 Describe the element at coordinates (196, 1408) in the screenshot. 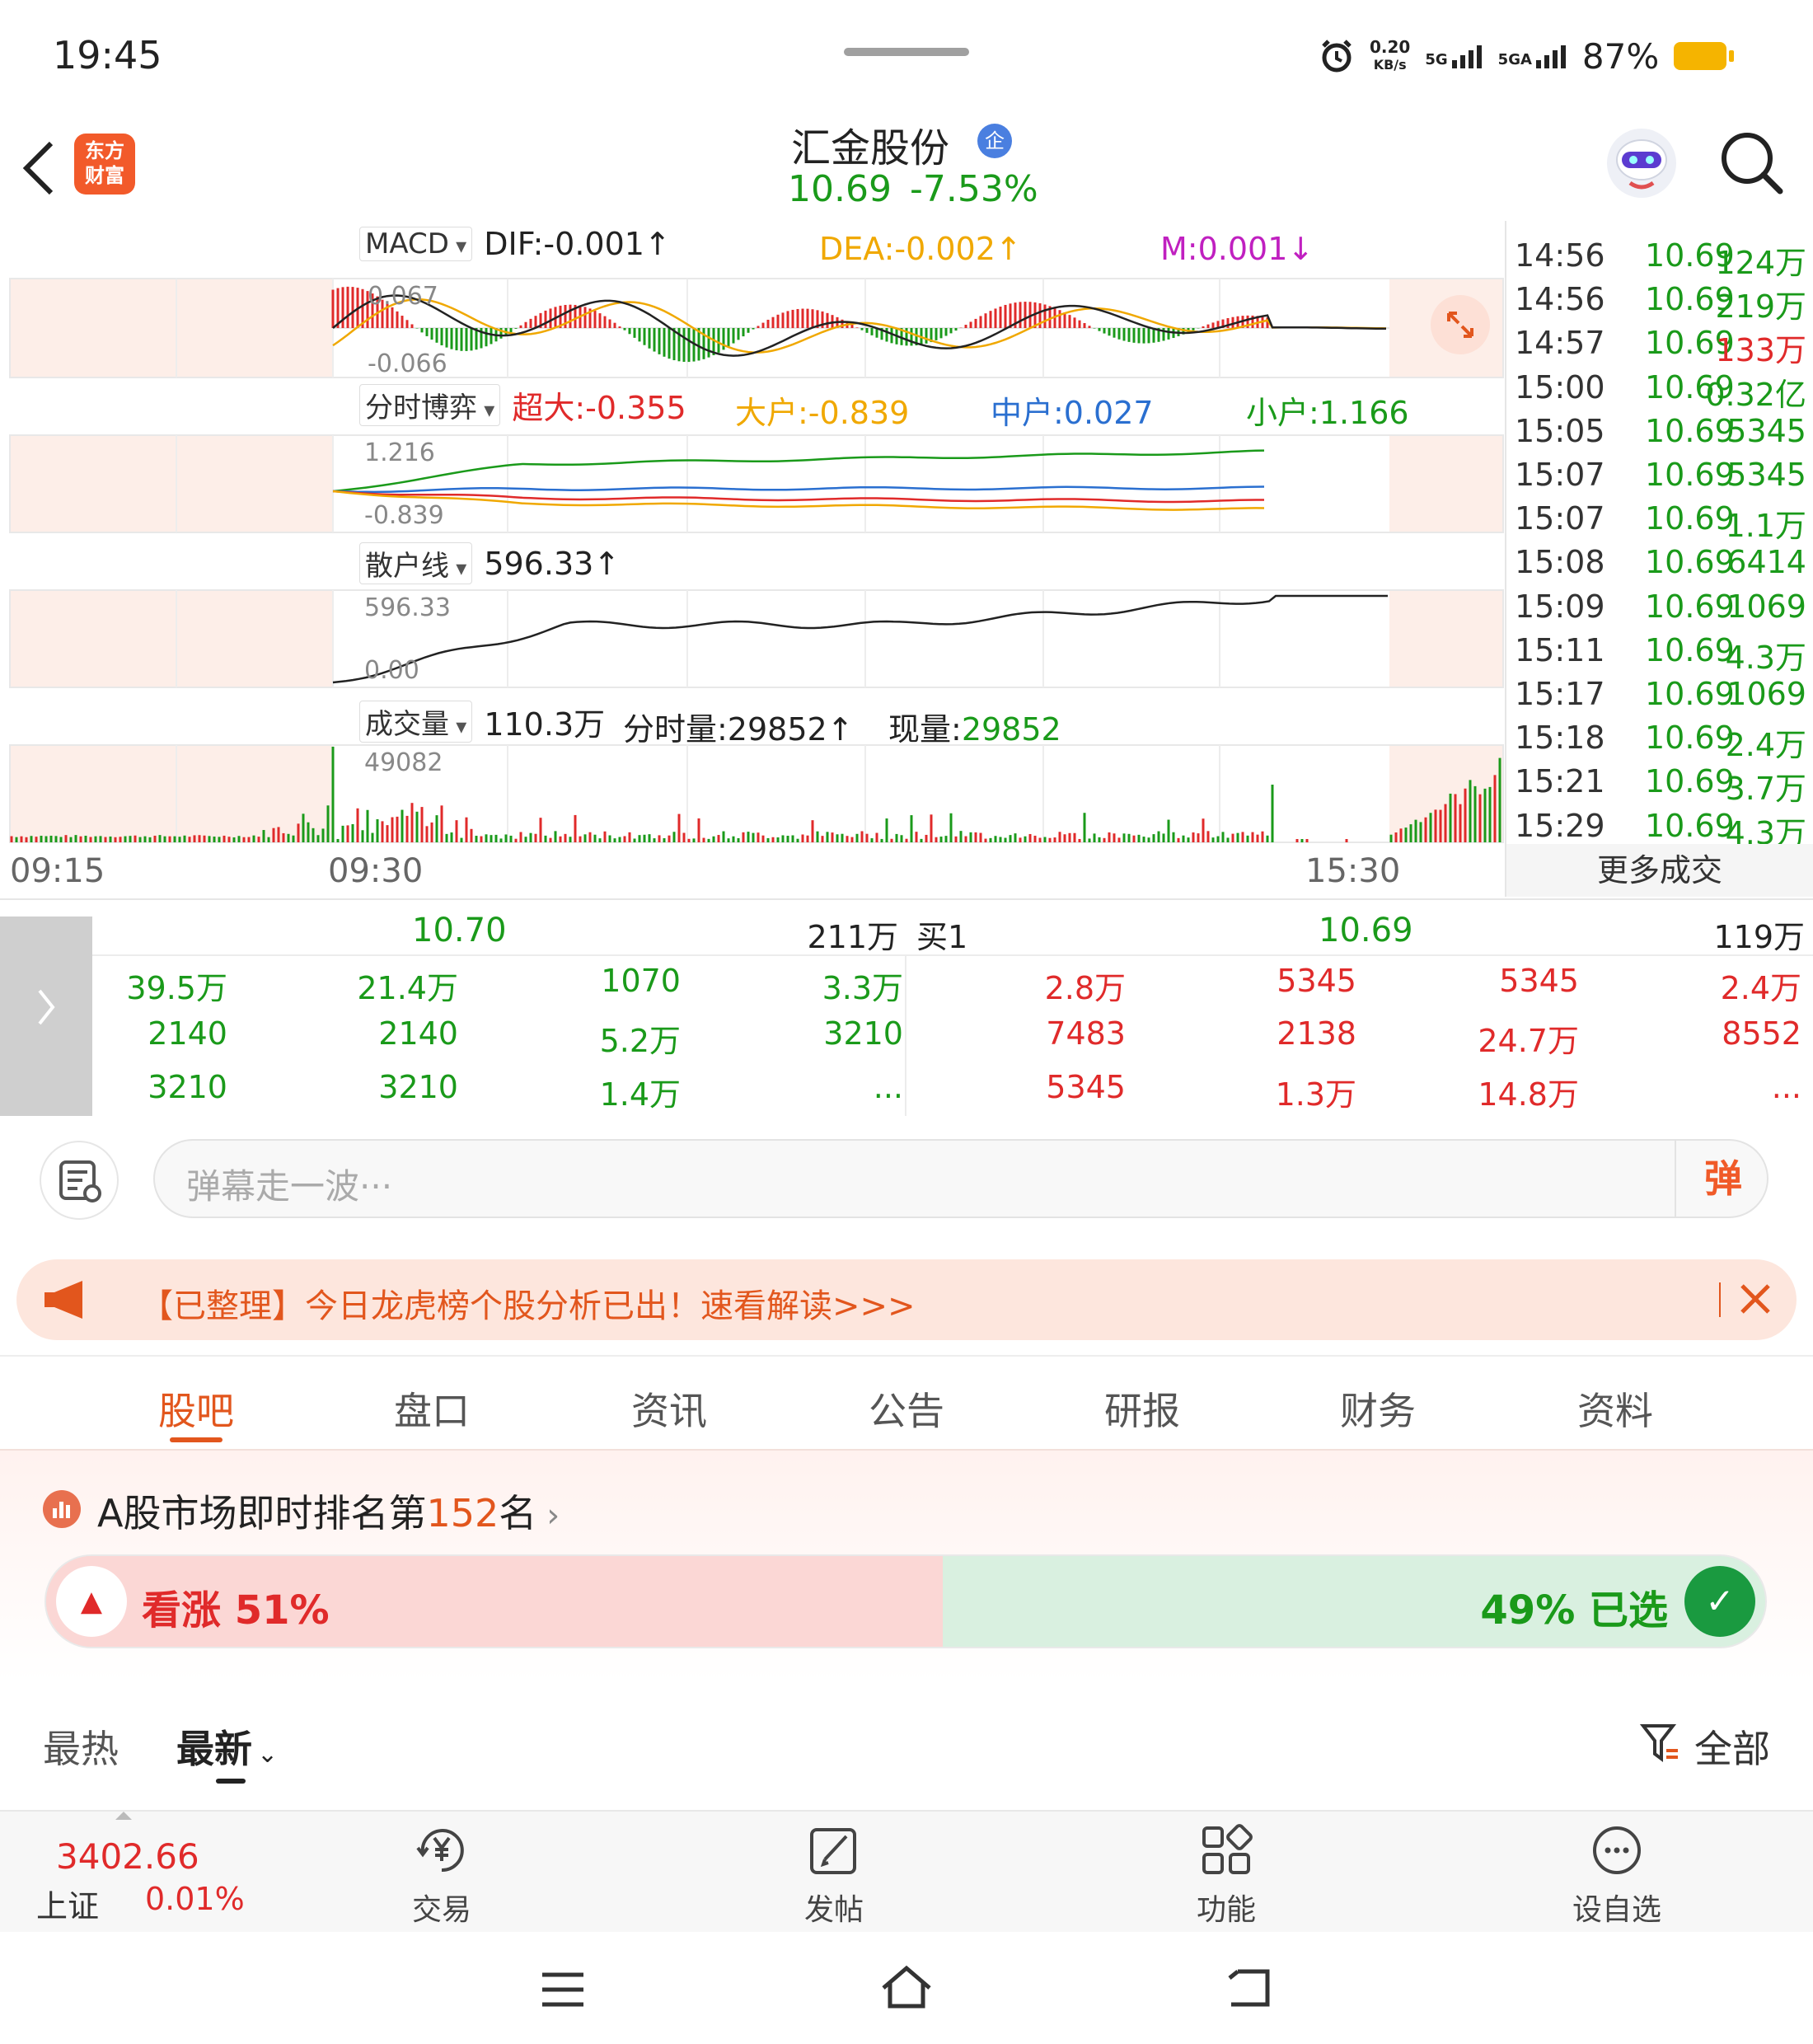

I see `tab-guba: 股吧` at that location.